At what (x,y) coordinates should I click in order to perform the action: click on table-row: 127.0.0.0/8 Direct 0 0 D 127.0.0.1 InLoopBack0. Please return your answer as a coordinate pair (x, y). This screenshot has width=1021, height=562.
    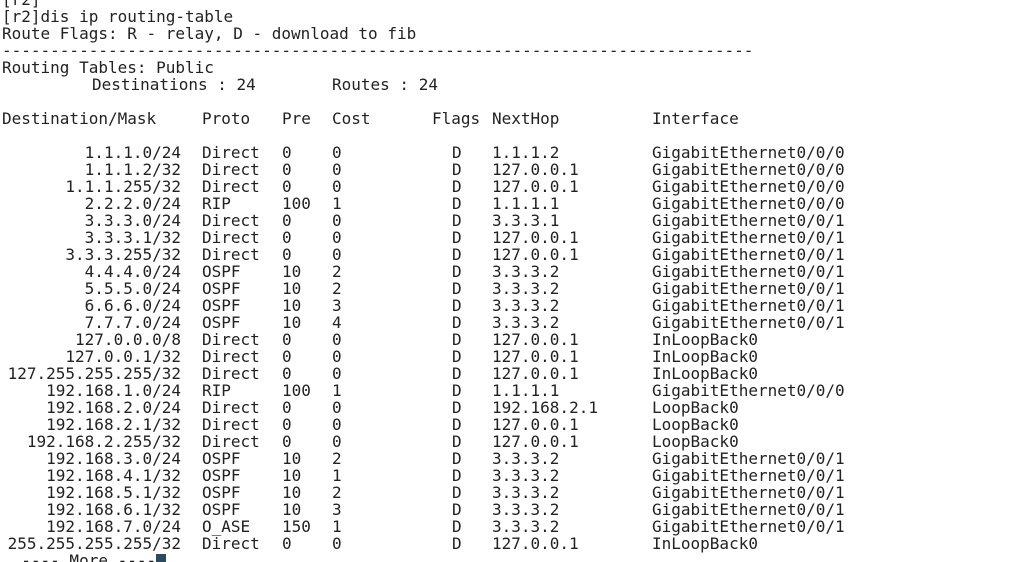
    Looking at the image, I should click on (510, 339).